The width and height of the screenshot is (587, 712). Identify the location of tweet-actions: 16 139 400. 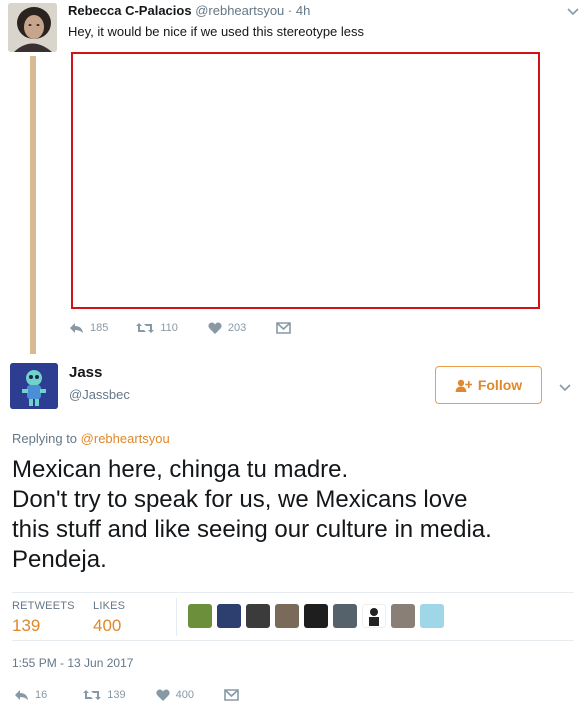
(126, 695).